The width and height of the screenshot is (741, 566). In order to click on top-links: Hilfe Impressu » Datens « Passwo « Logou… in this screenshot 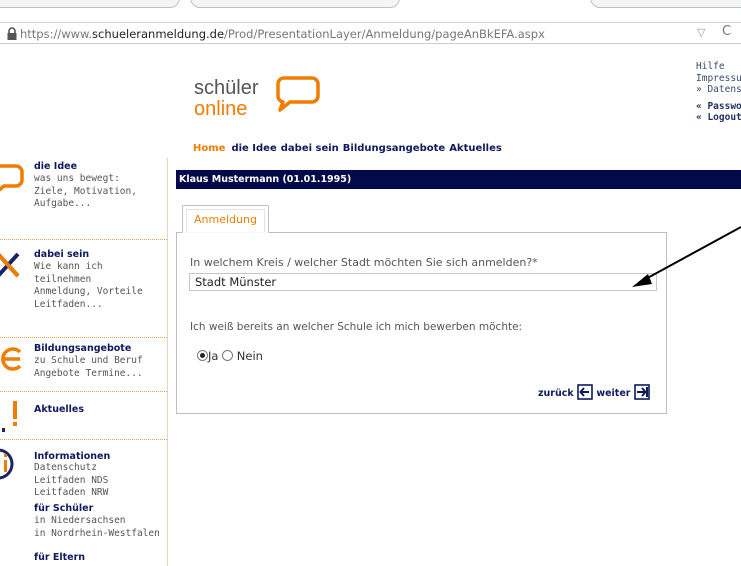, I will do `click(718, 92)`.